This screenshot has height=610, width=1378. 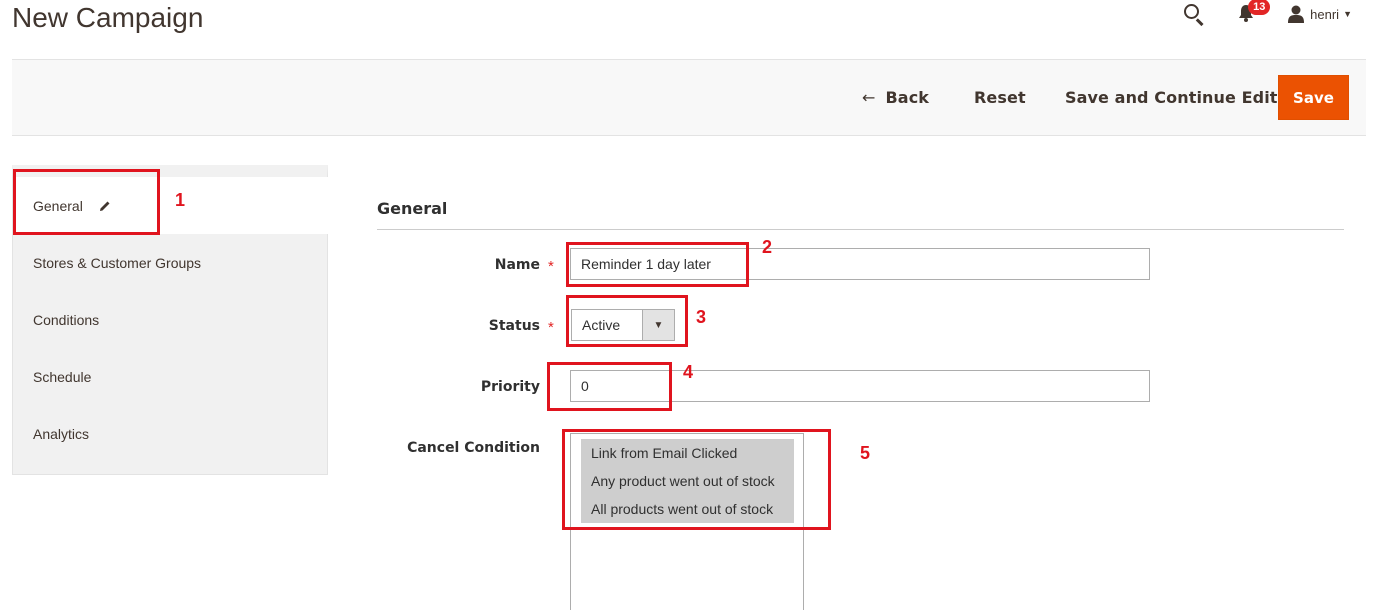 What do you see at coordinates (171, 205) in the screenshot?
I see `tab-general: General` at bounding box center [171, 205].